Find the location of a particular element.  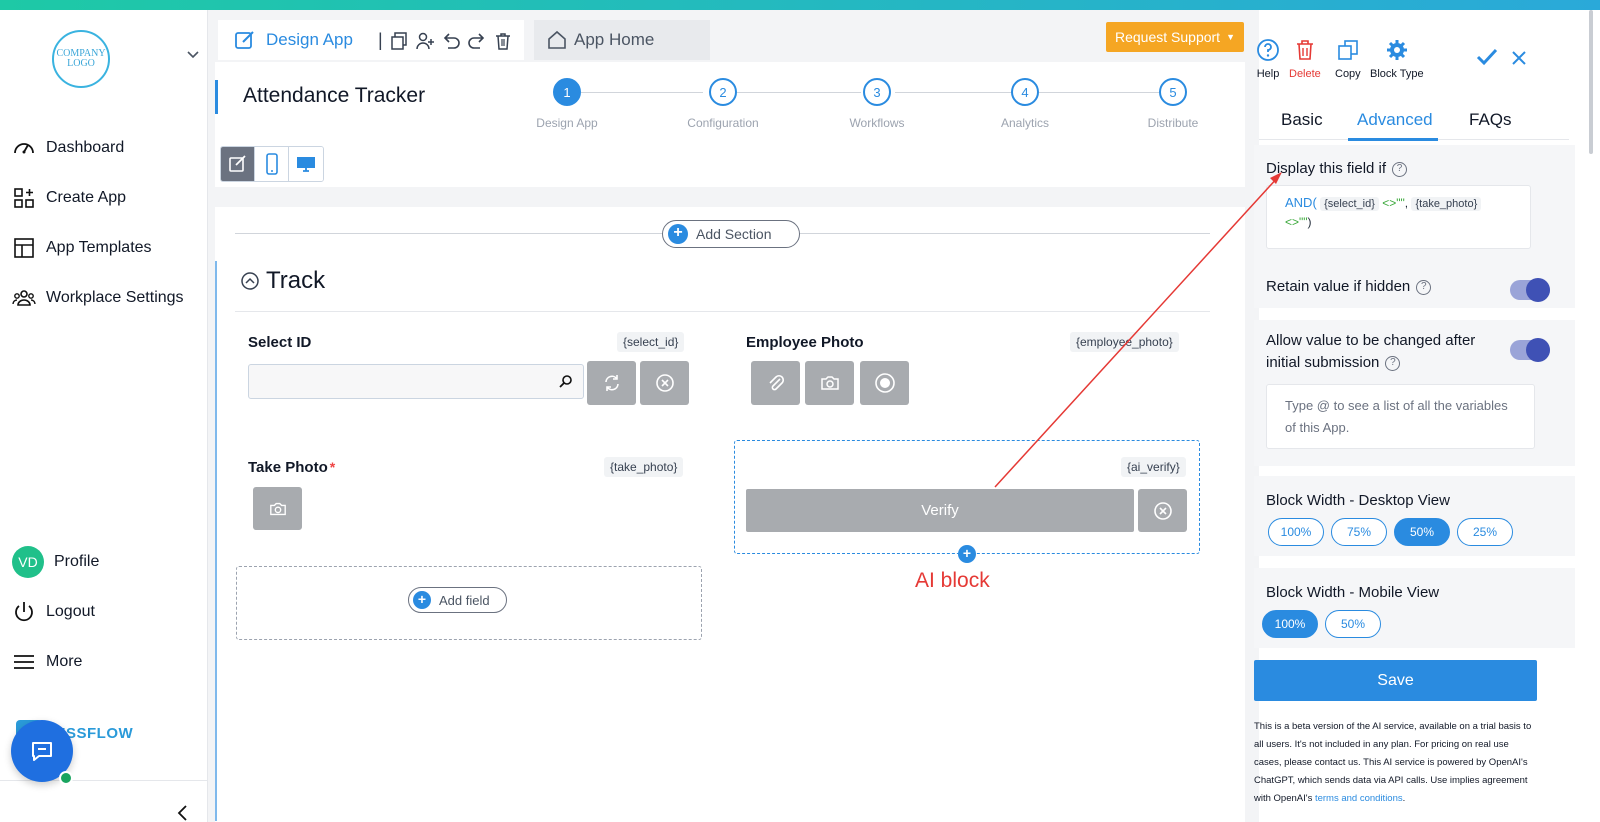

mobile-width-50: 50% is located at coordinates (1353, 624).